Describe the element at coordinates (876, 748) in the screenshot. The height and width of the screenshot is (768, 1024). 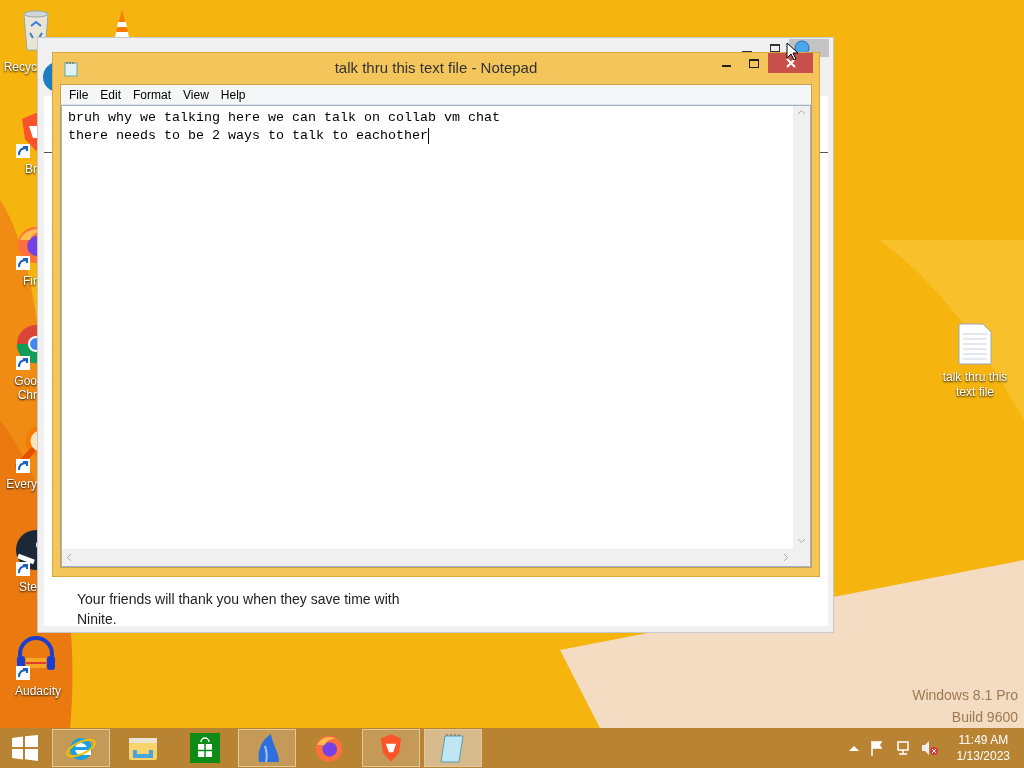
I see `flag-icon` at that location.